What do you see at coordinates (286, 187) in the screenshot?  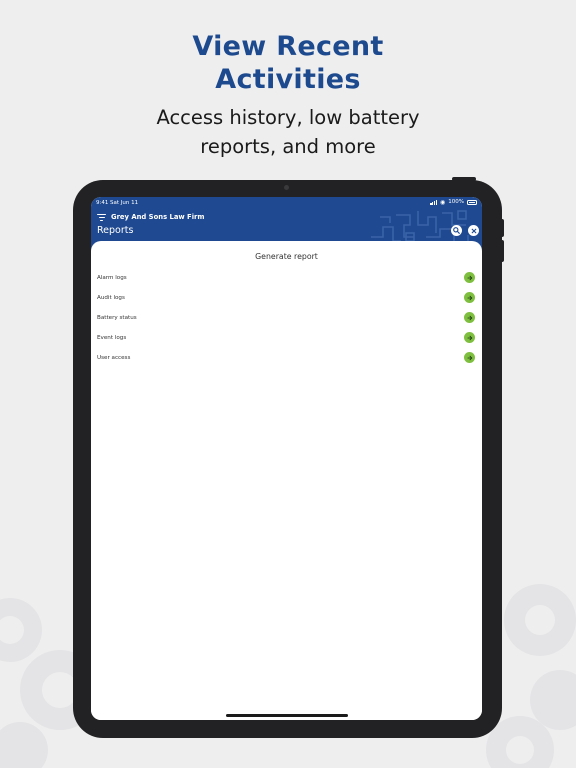 I see `camera-icon` at bounding box center [286, 187].